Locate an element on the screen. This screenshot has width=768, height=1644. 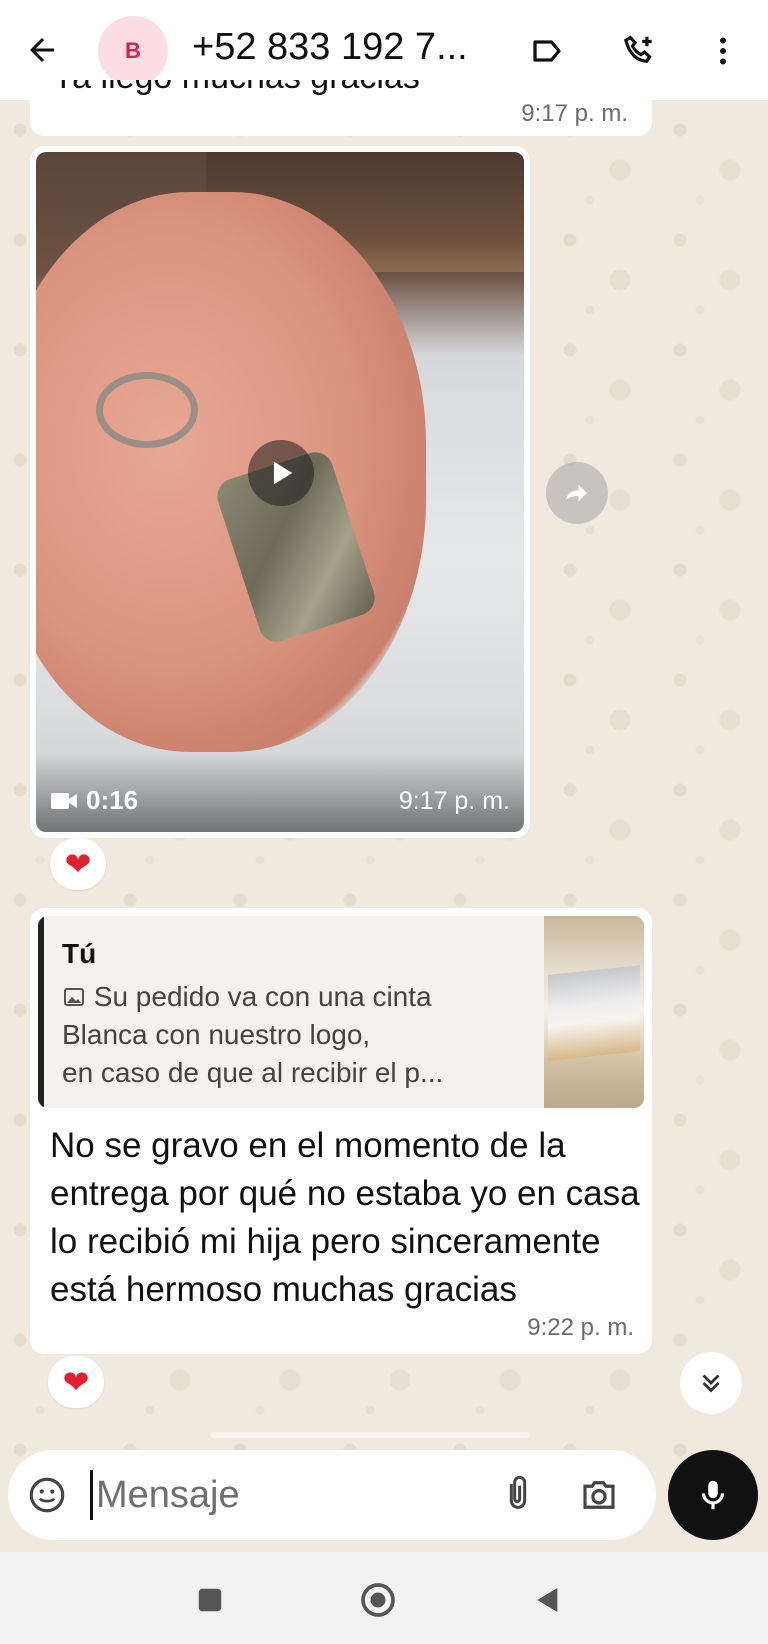
quote-thumbnail-box is located at coordinates (594, 1013).